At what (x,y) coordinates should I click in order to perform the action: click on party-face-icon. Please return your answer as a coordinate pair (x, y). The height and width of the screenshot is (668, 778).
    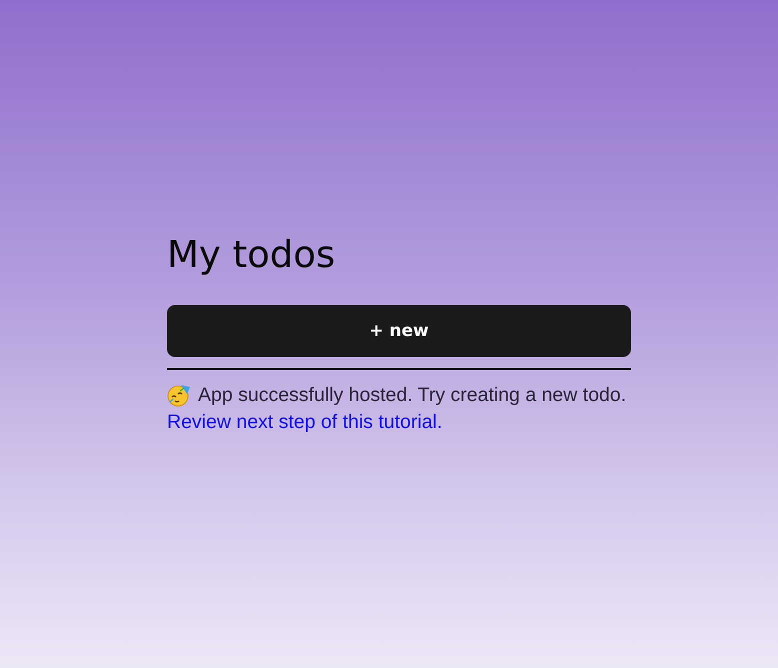
    Looking at the image, I should click on (179, 395).